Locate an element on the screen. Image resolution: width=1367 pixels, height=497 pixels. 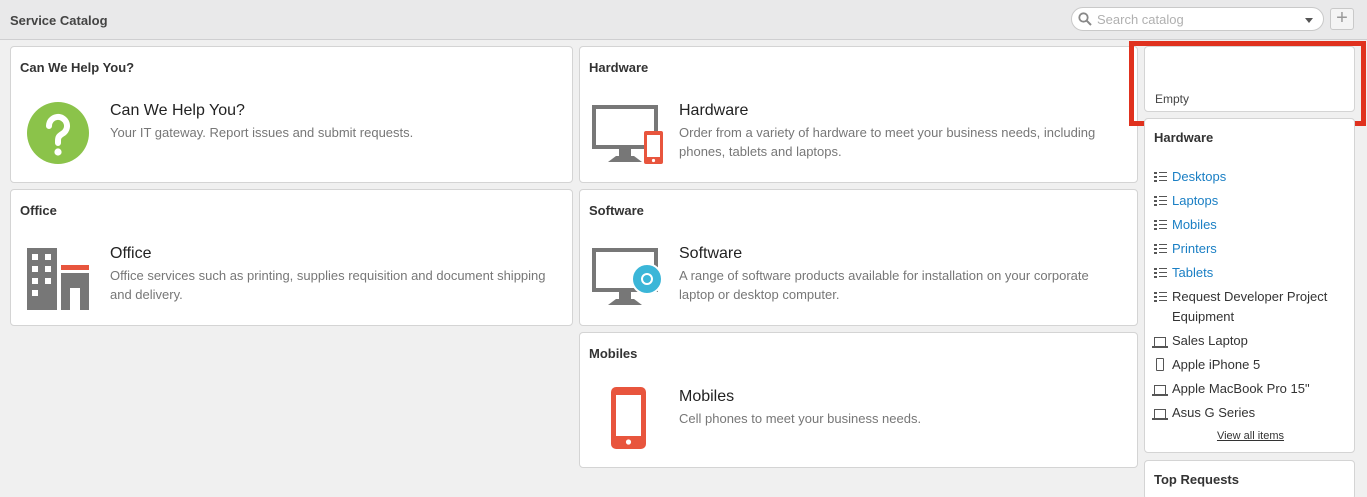
list-item: Desktops is located at coordinates (1255, 177).